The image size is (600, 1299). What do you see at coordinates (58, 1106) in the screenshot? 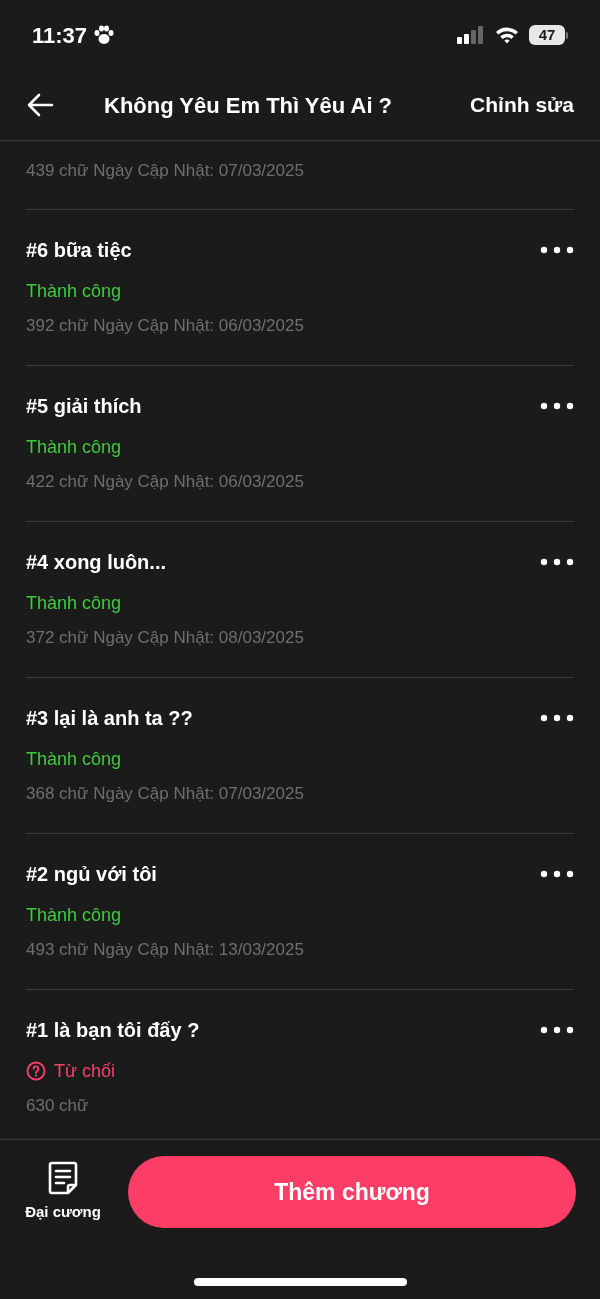
I see `chapter-meta: 630 chữ` at bounding box center [58, 1106].